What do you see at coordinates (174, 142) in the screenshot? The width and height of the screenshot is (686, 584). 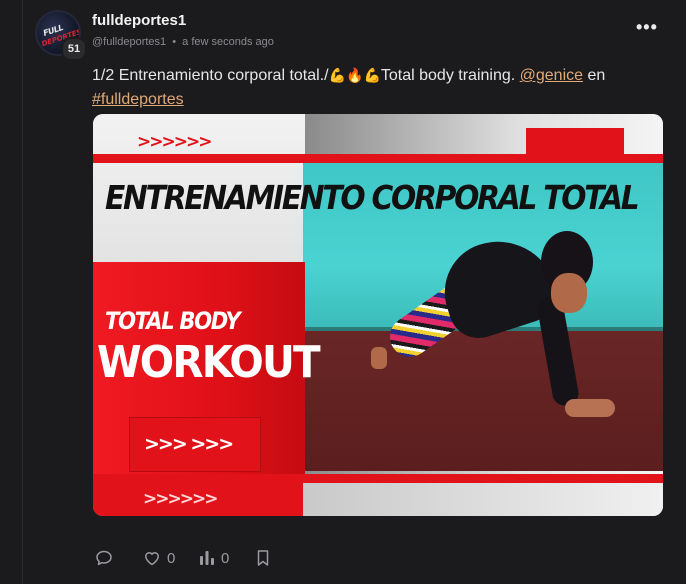 I see `arrows-top: >>>>>>` at bounding box center [174, 142].